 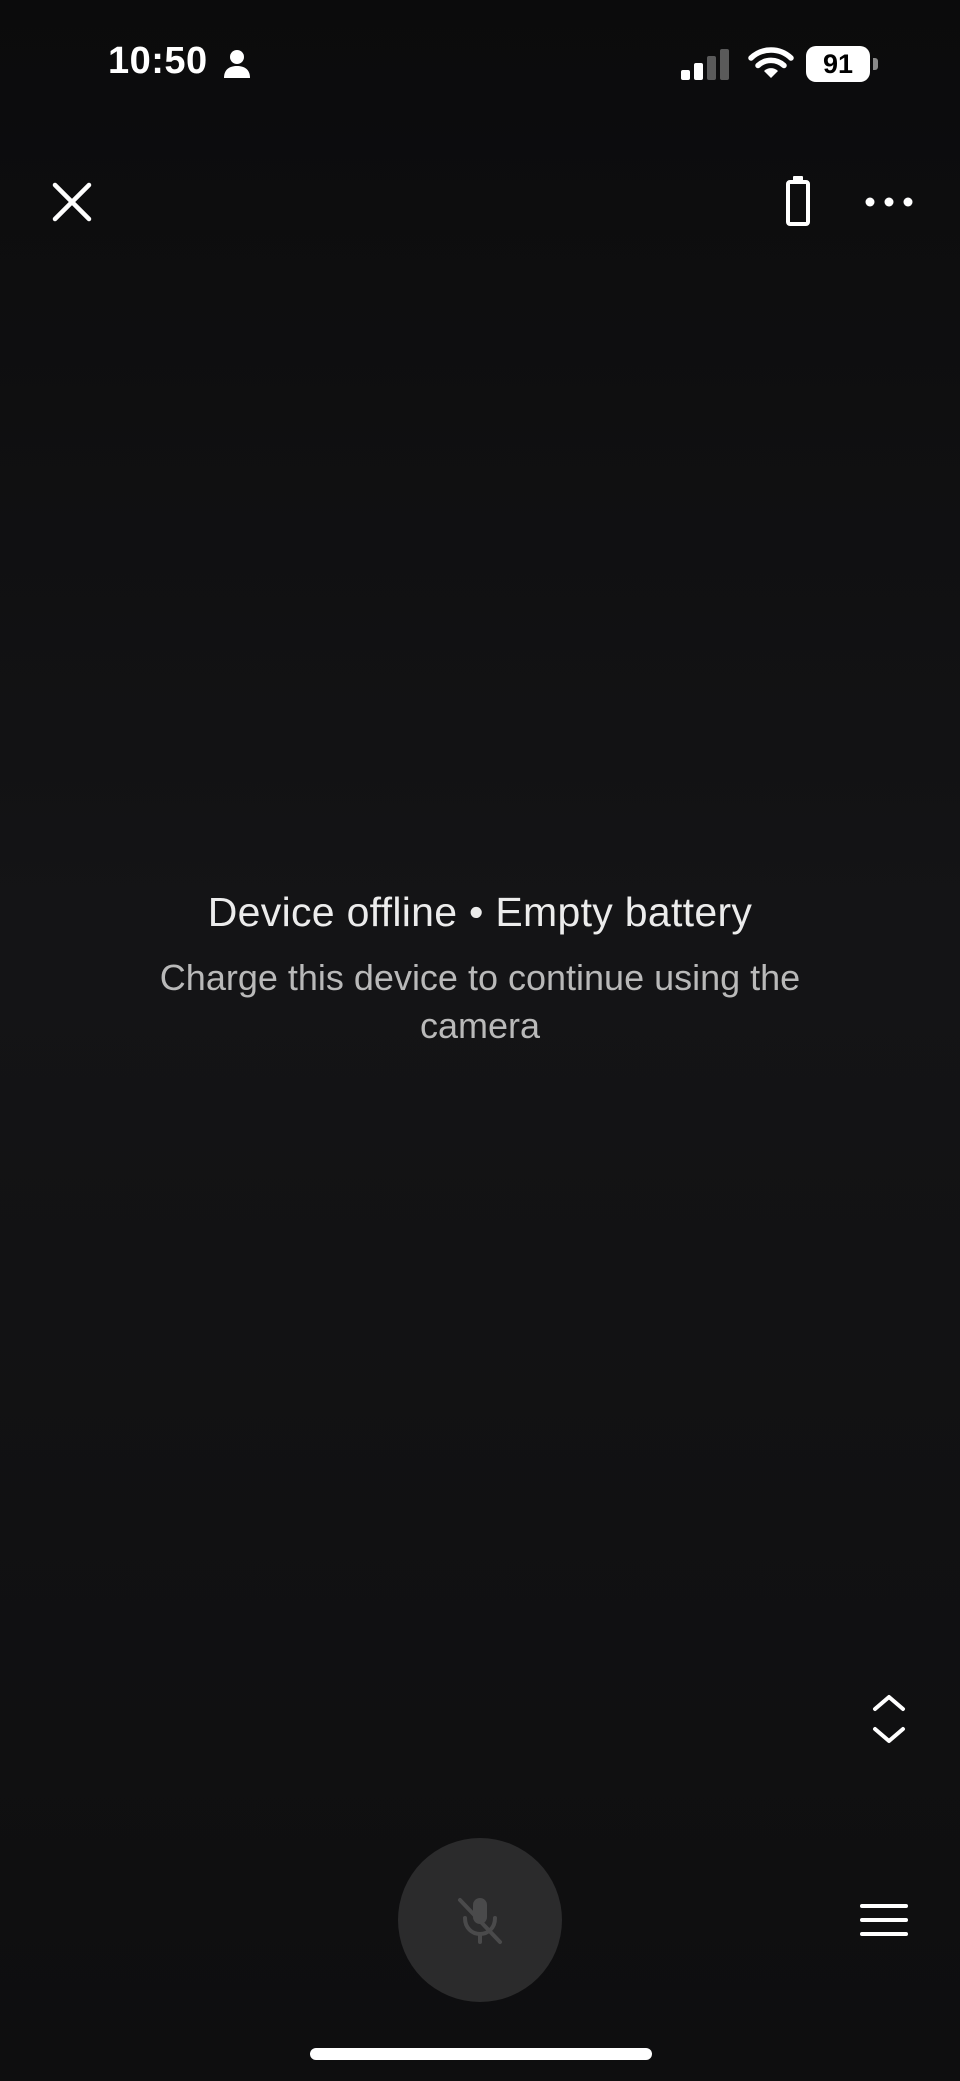 I want to click on battery-percent: 91, so click(x=838, y=64).